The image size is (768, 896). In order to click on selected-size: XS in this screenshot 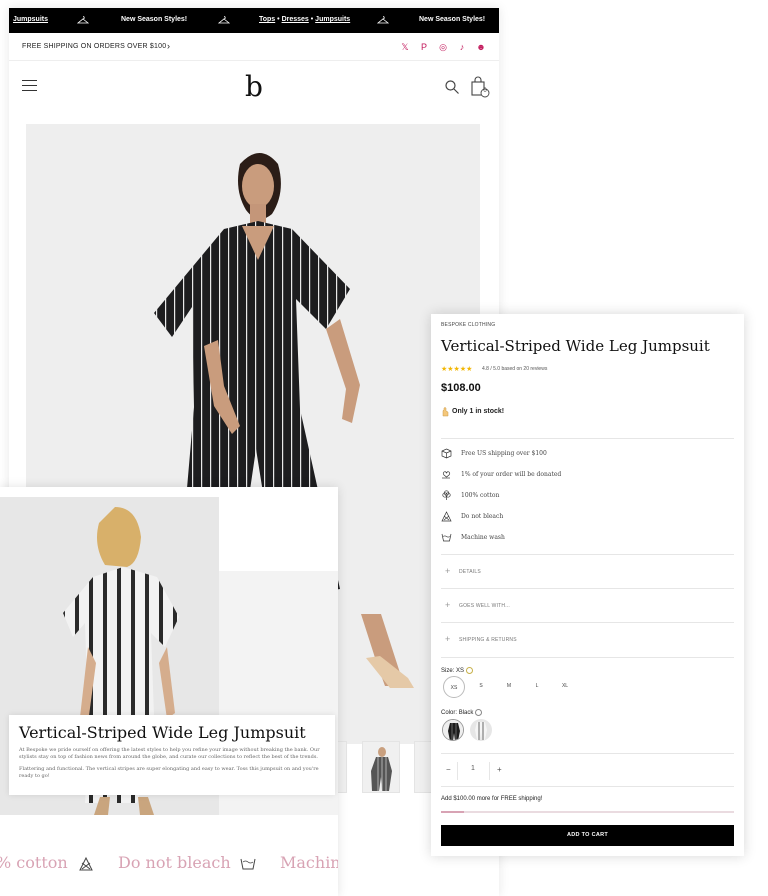, I will do `click(460, 671)`.